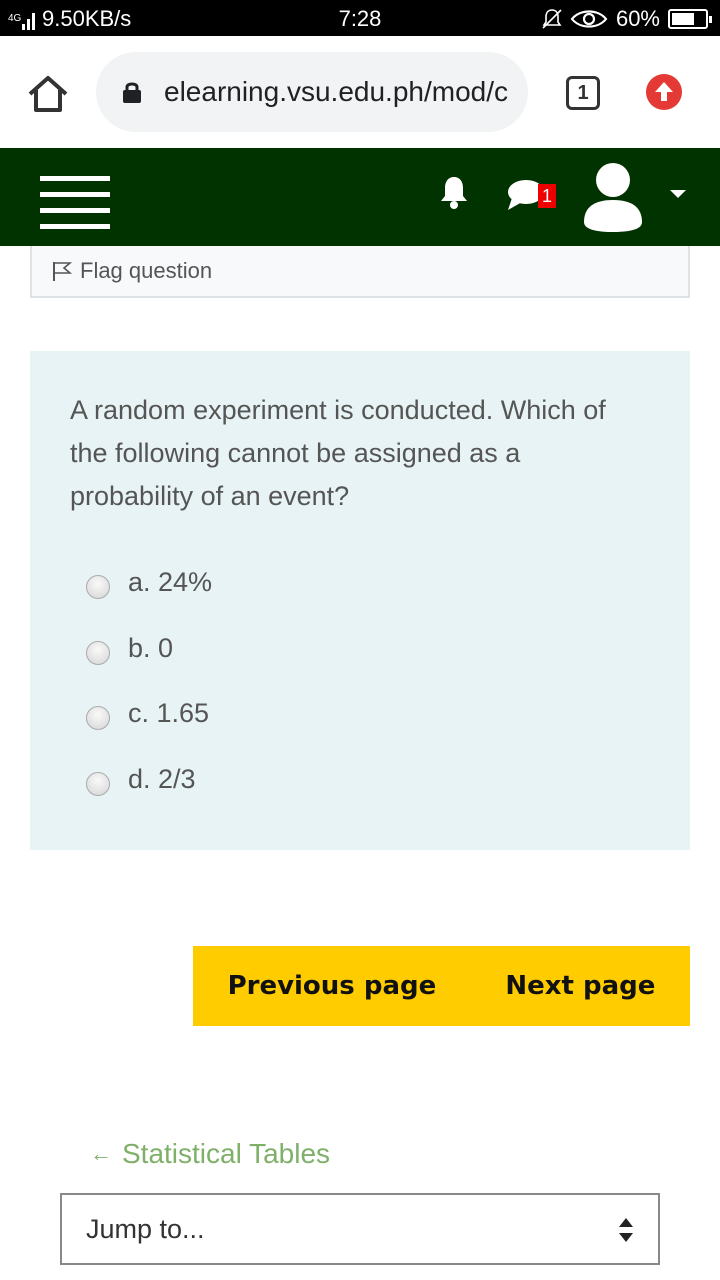 The width and height of the screenshot is (720, 1280). What do you see at coordinates (360, 272) in the screenshot?
I see `flag-question-box: Flag question` at bounding box center [360, 272].